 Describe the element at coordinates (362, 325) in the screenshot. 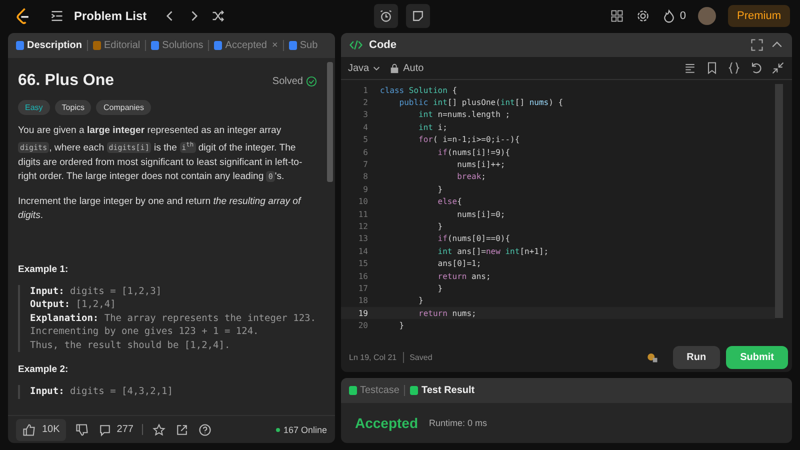

I see `line-number: 20` at that location.